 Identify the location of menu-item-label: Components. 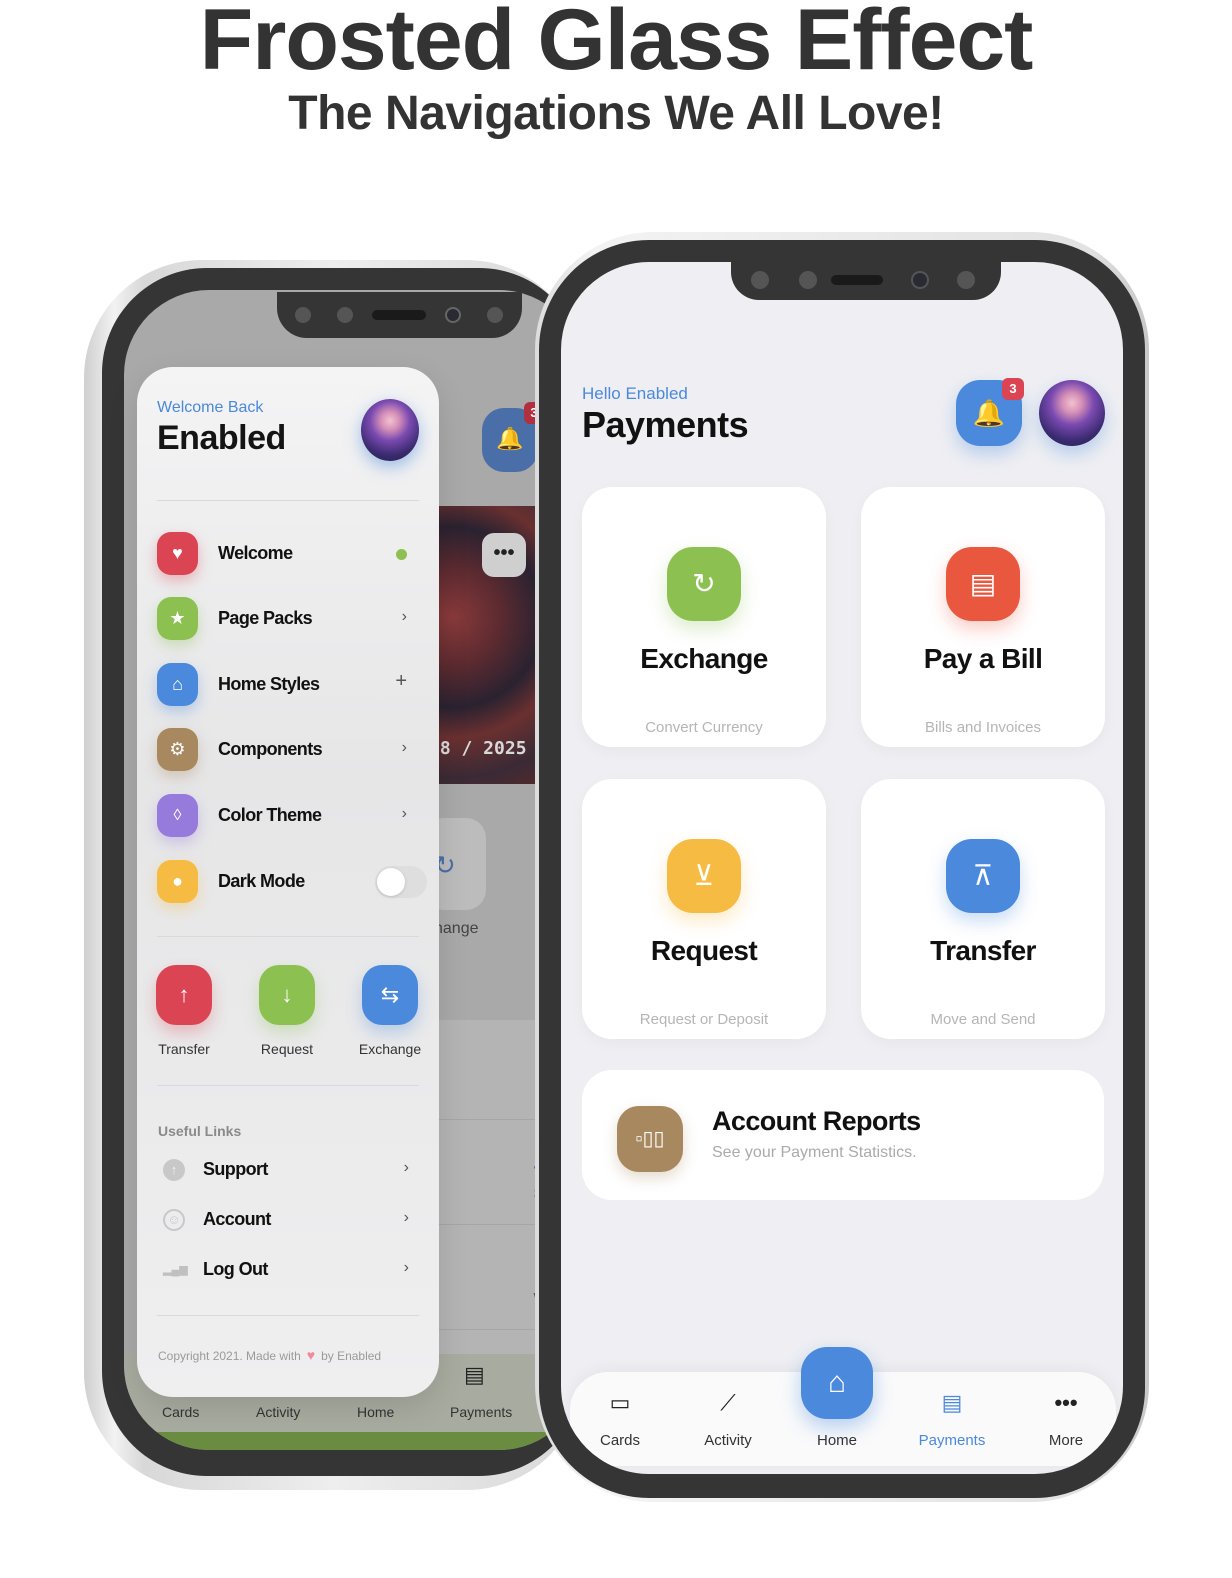
(270, 749).